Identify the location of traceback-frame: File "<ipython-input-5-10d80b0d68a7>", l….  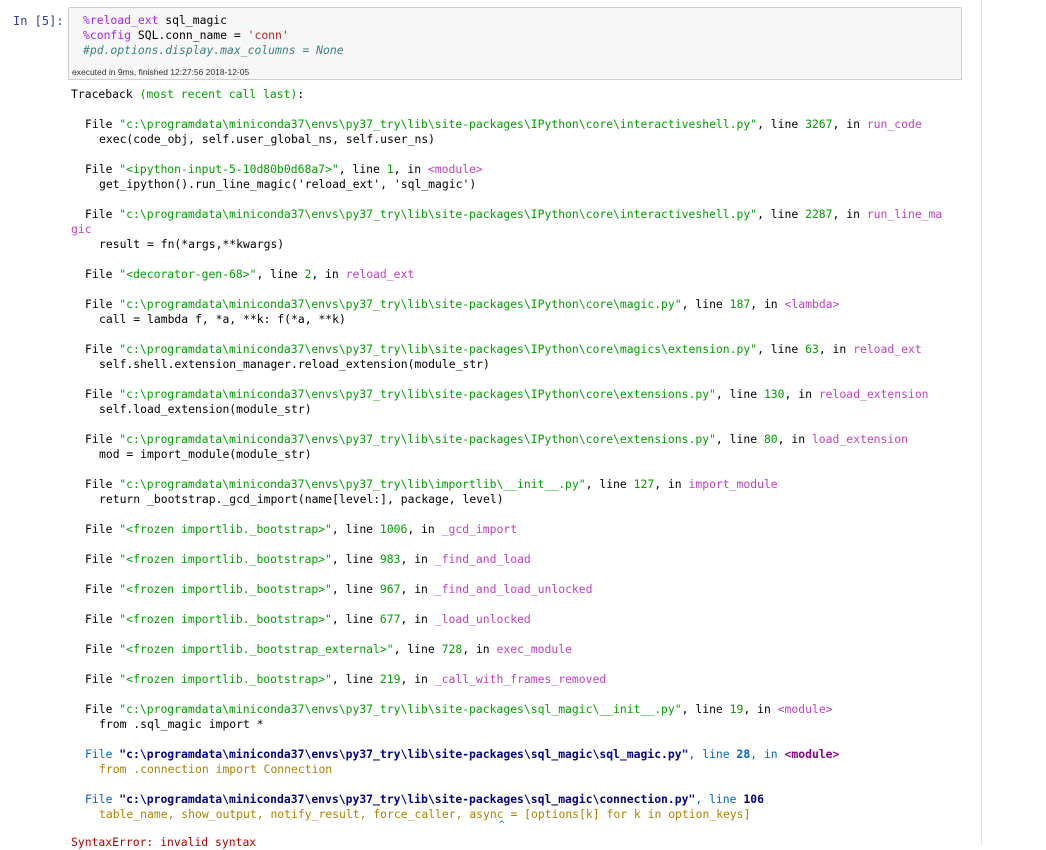
(277, 169).